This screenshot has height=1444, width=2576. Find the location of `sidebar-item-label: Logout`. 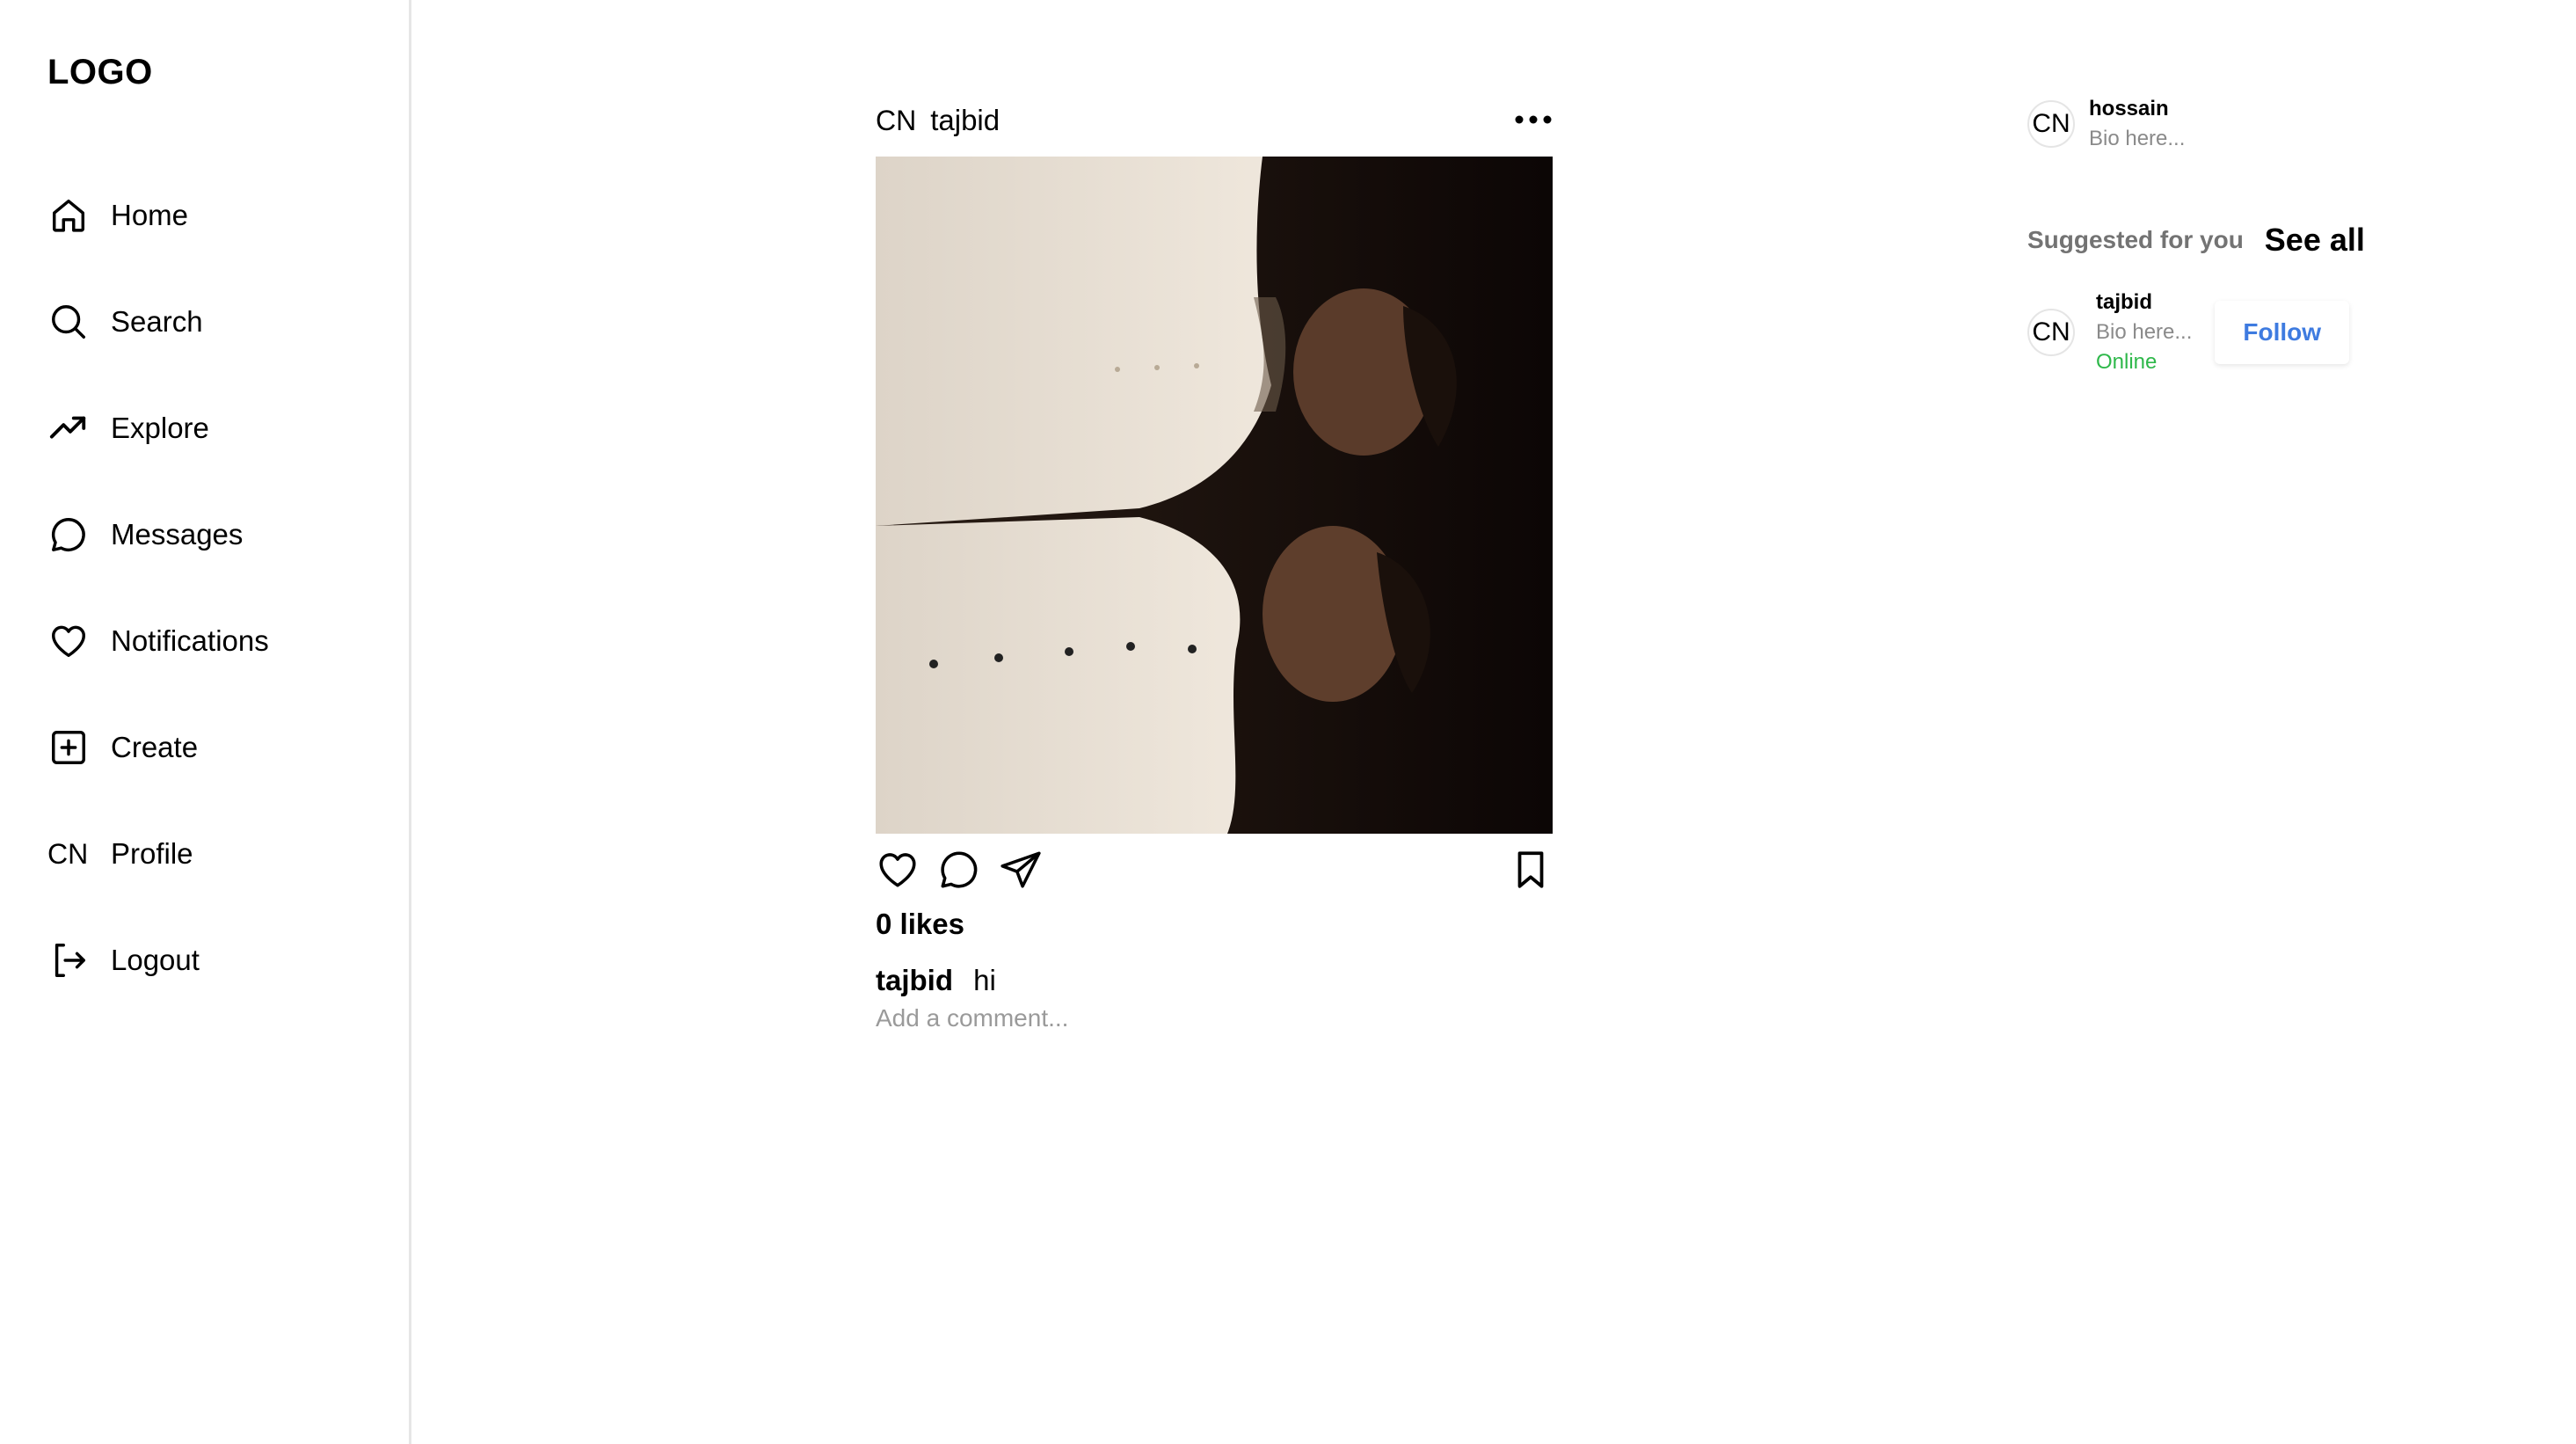

sidebar-item-label: Logout is located at coordinates (155, 960).